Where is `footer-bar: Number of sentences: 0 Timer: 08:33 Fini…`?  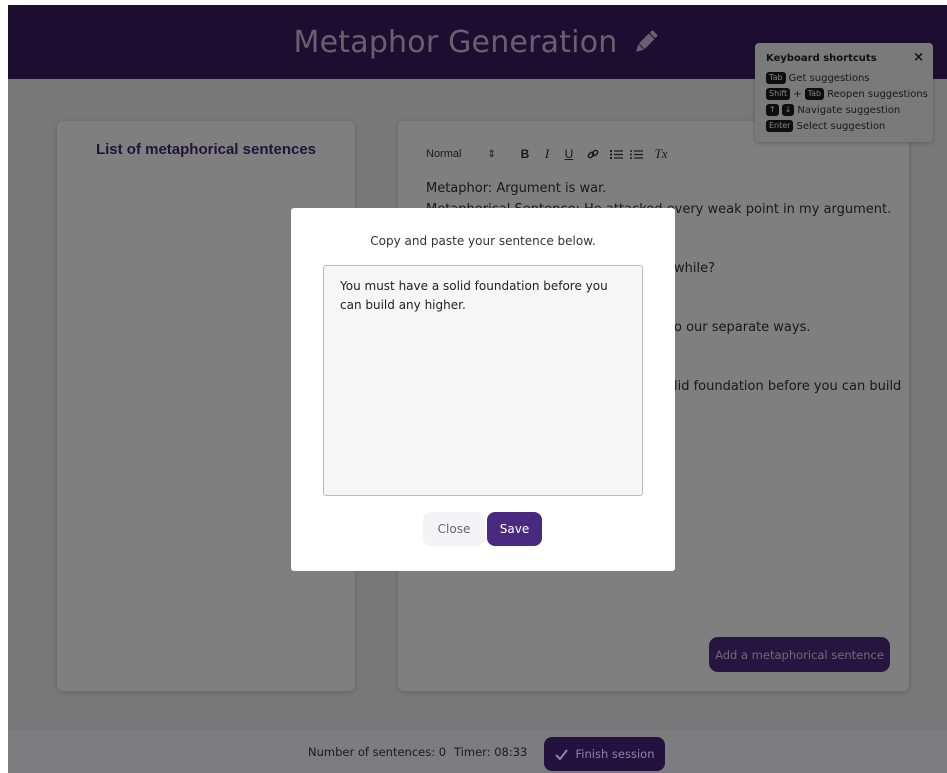
footer-bar: Number of sentences: 0 Timer: 08:33 Fini… is located at coordinates (477, 751).